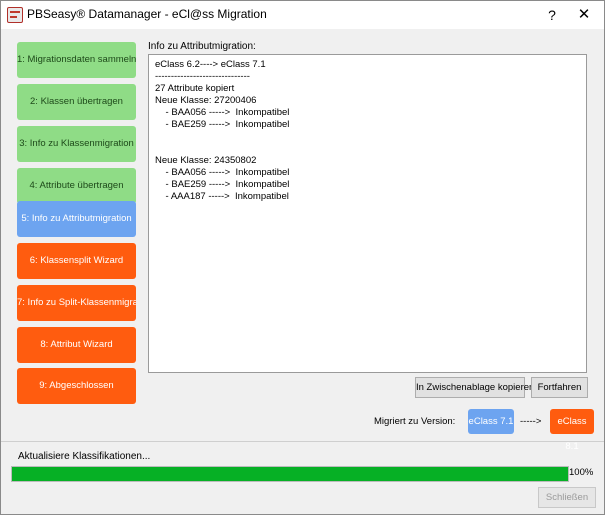 The image size is (605, 515). I want to click on help-button: ?, so click(552, 15).